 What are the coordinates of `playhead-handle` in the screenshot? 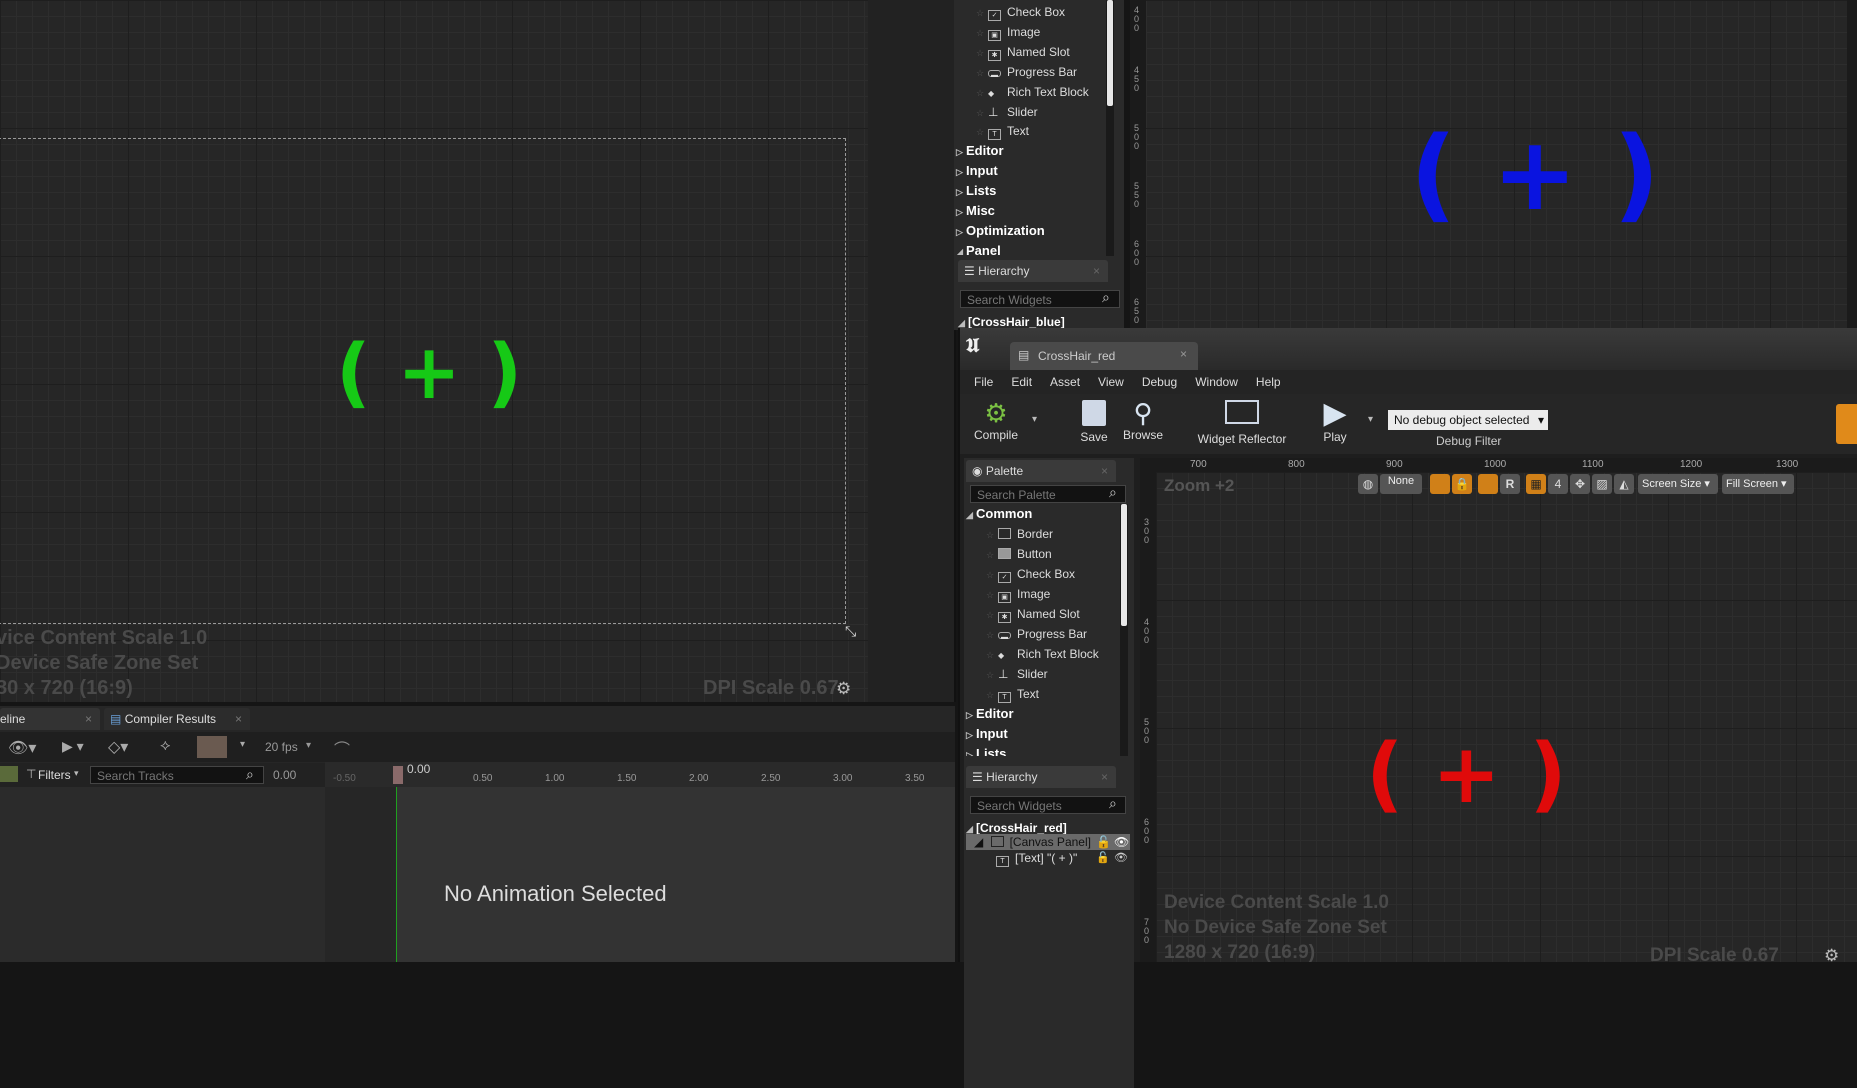 It's located at (398, 775).